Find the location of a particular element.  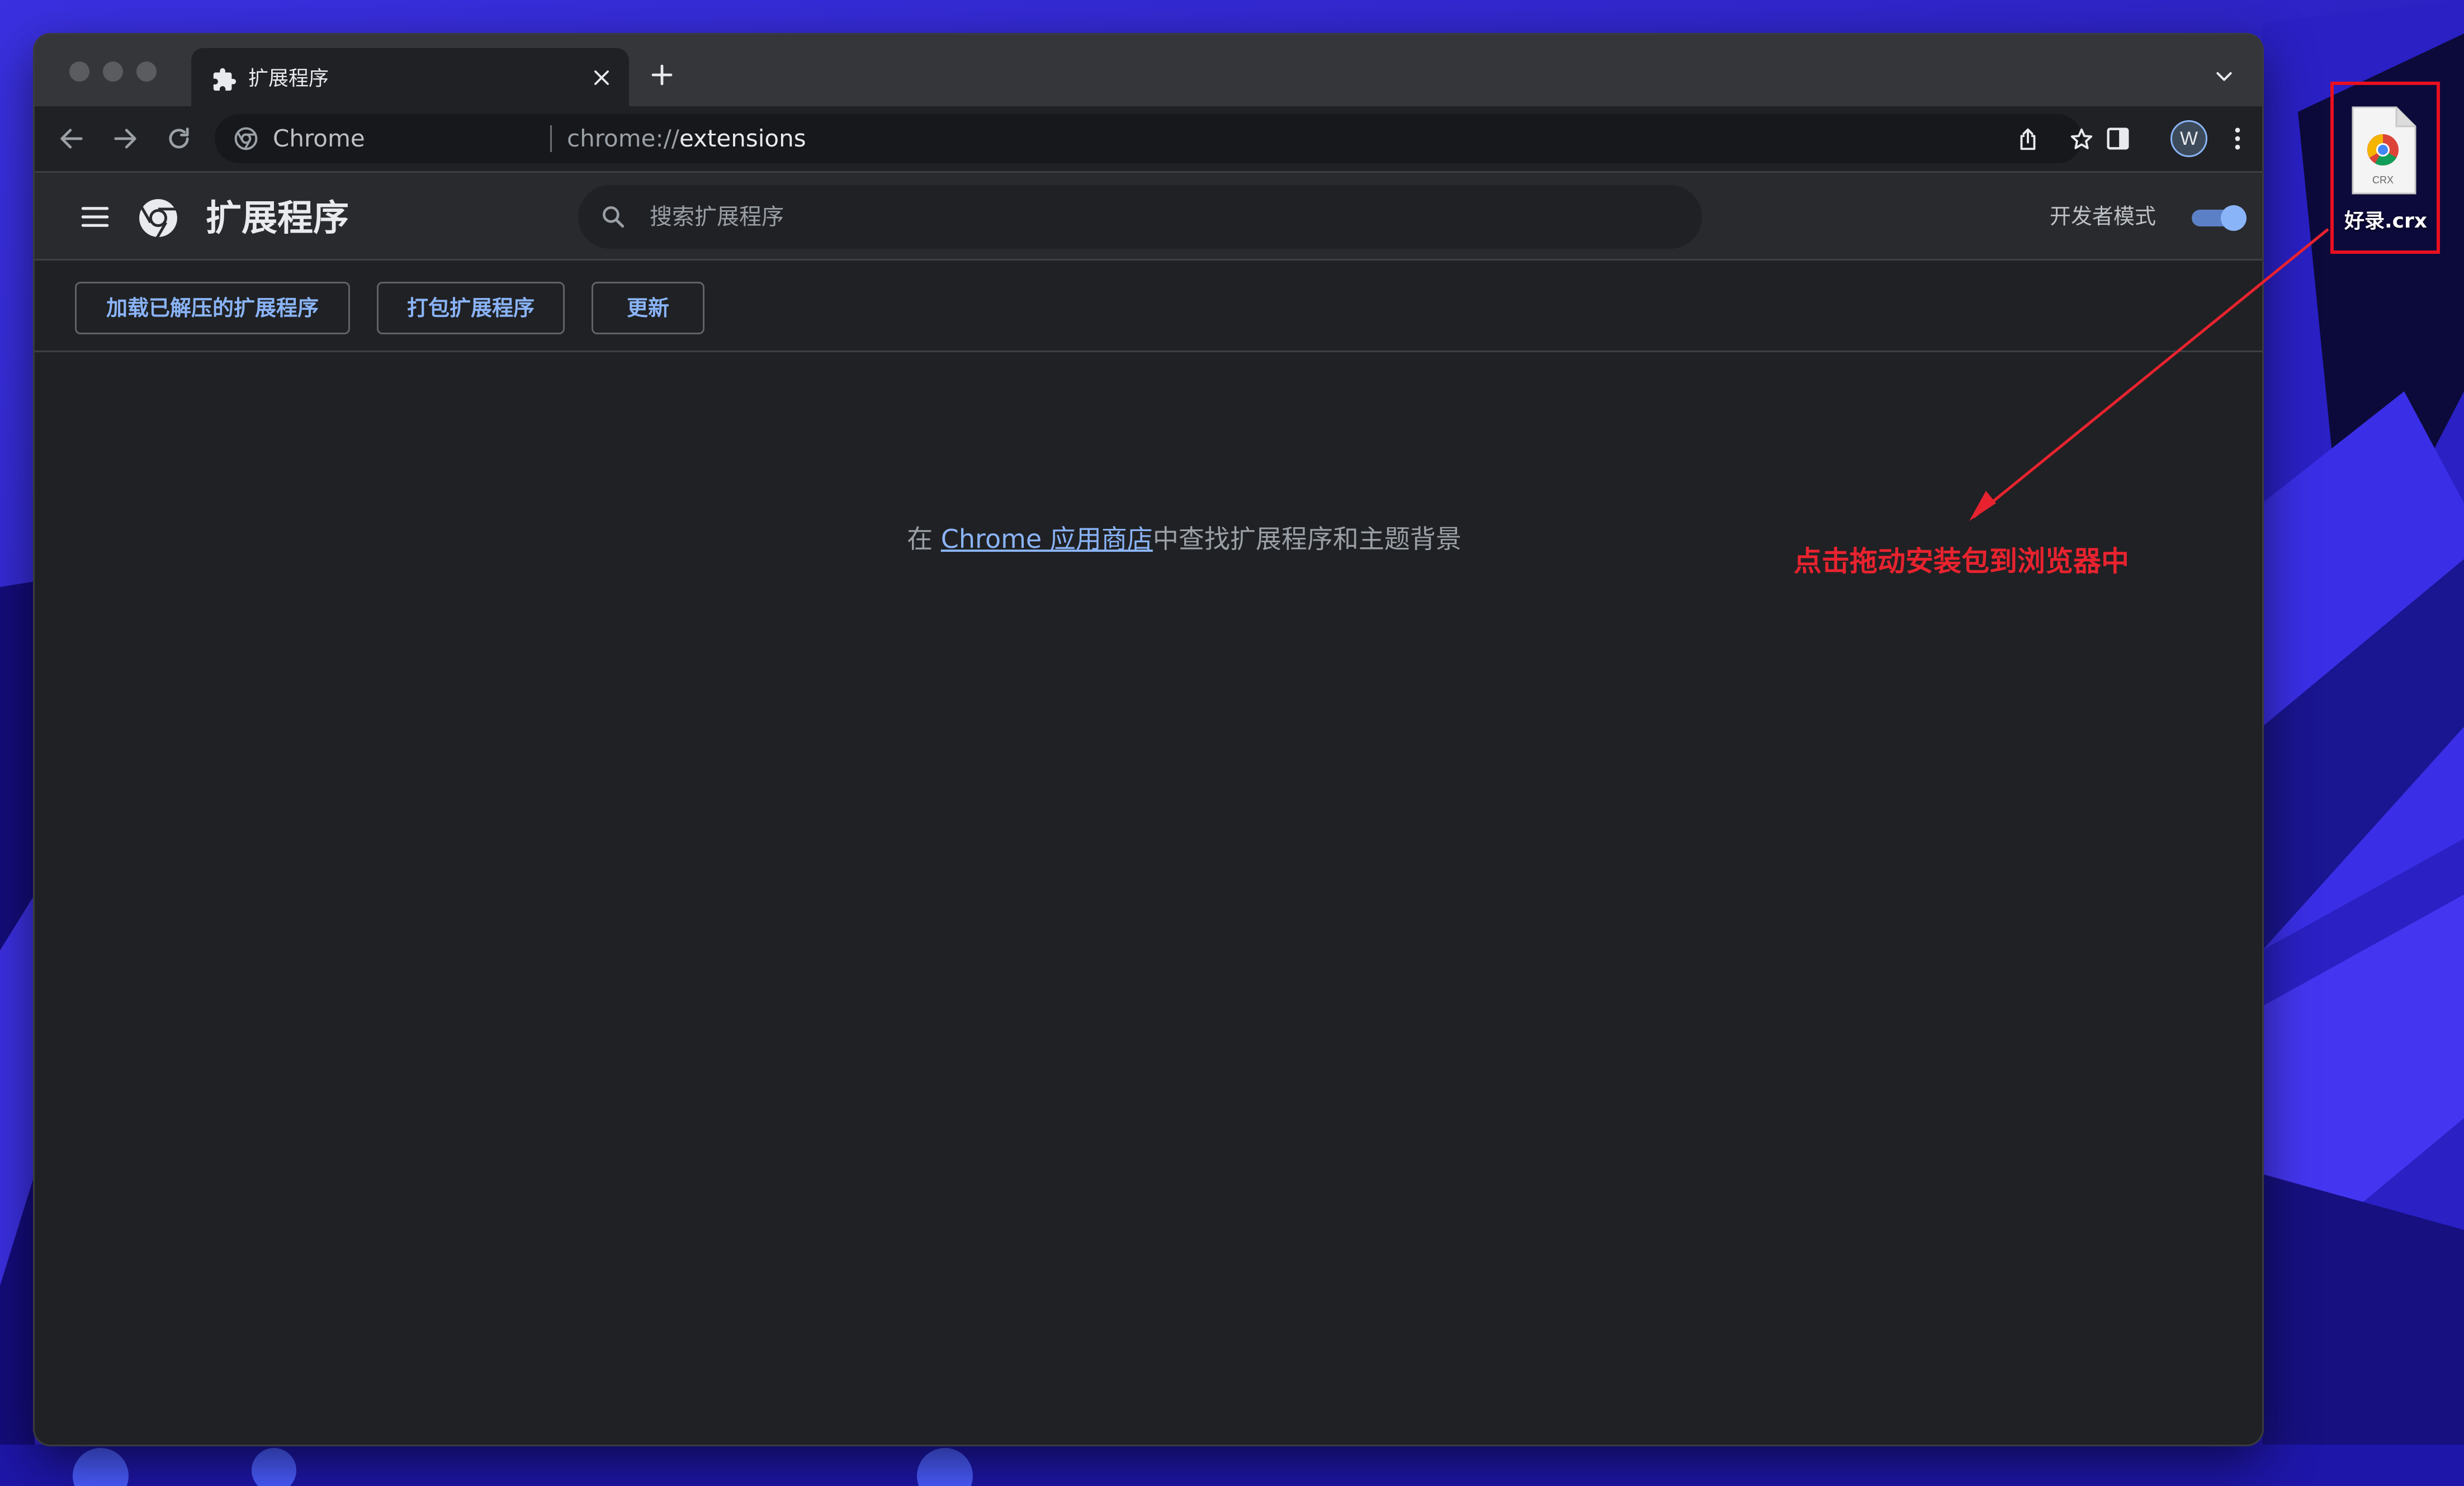

empty-state-suffix: 中查找扩展程序和主题背景 is located at coordinates (1307, 539).